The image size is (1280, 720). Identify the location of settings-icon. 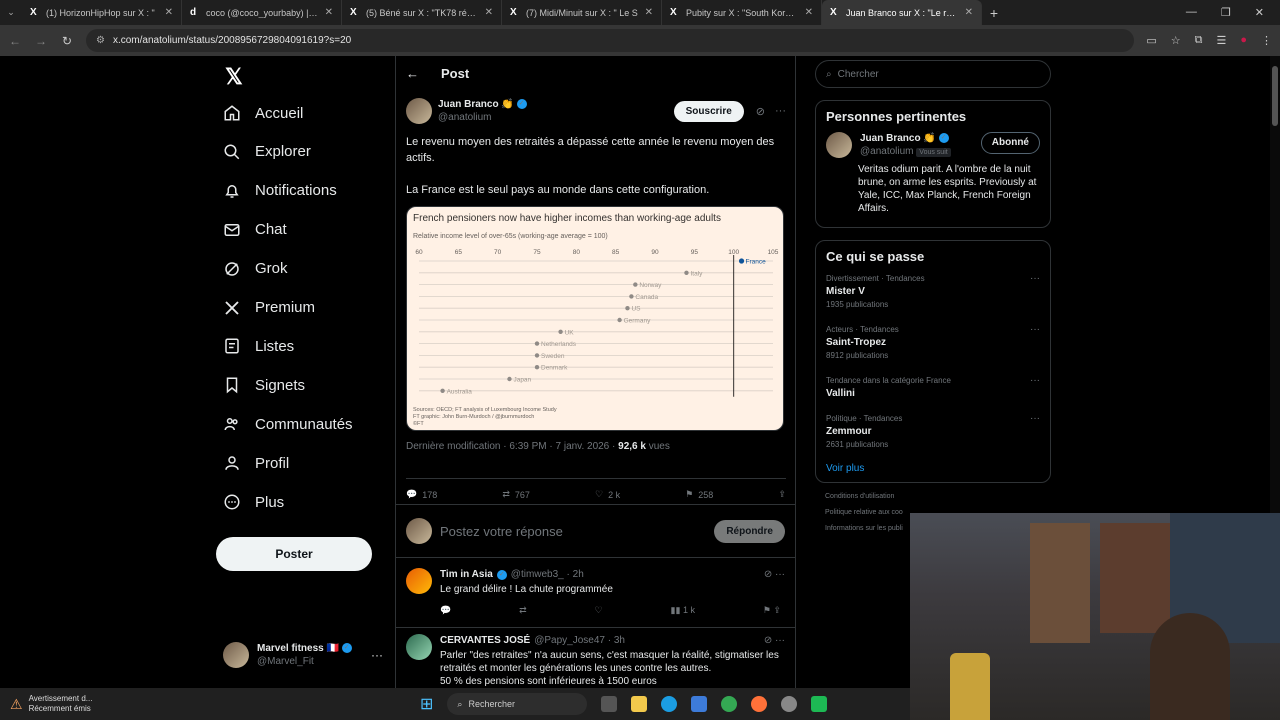
(789, 704).